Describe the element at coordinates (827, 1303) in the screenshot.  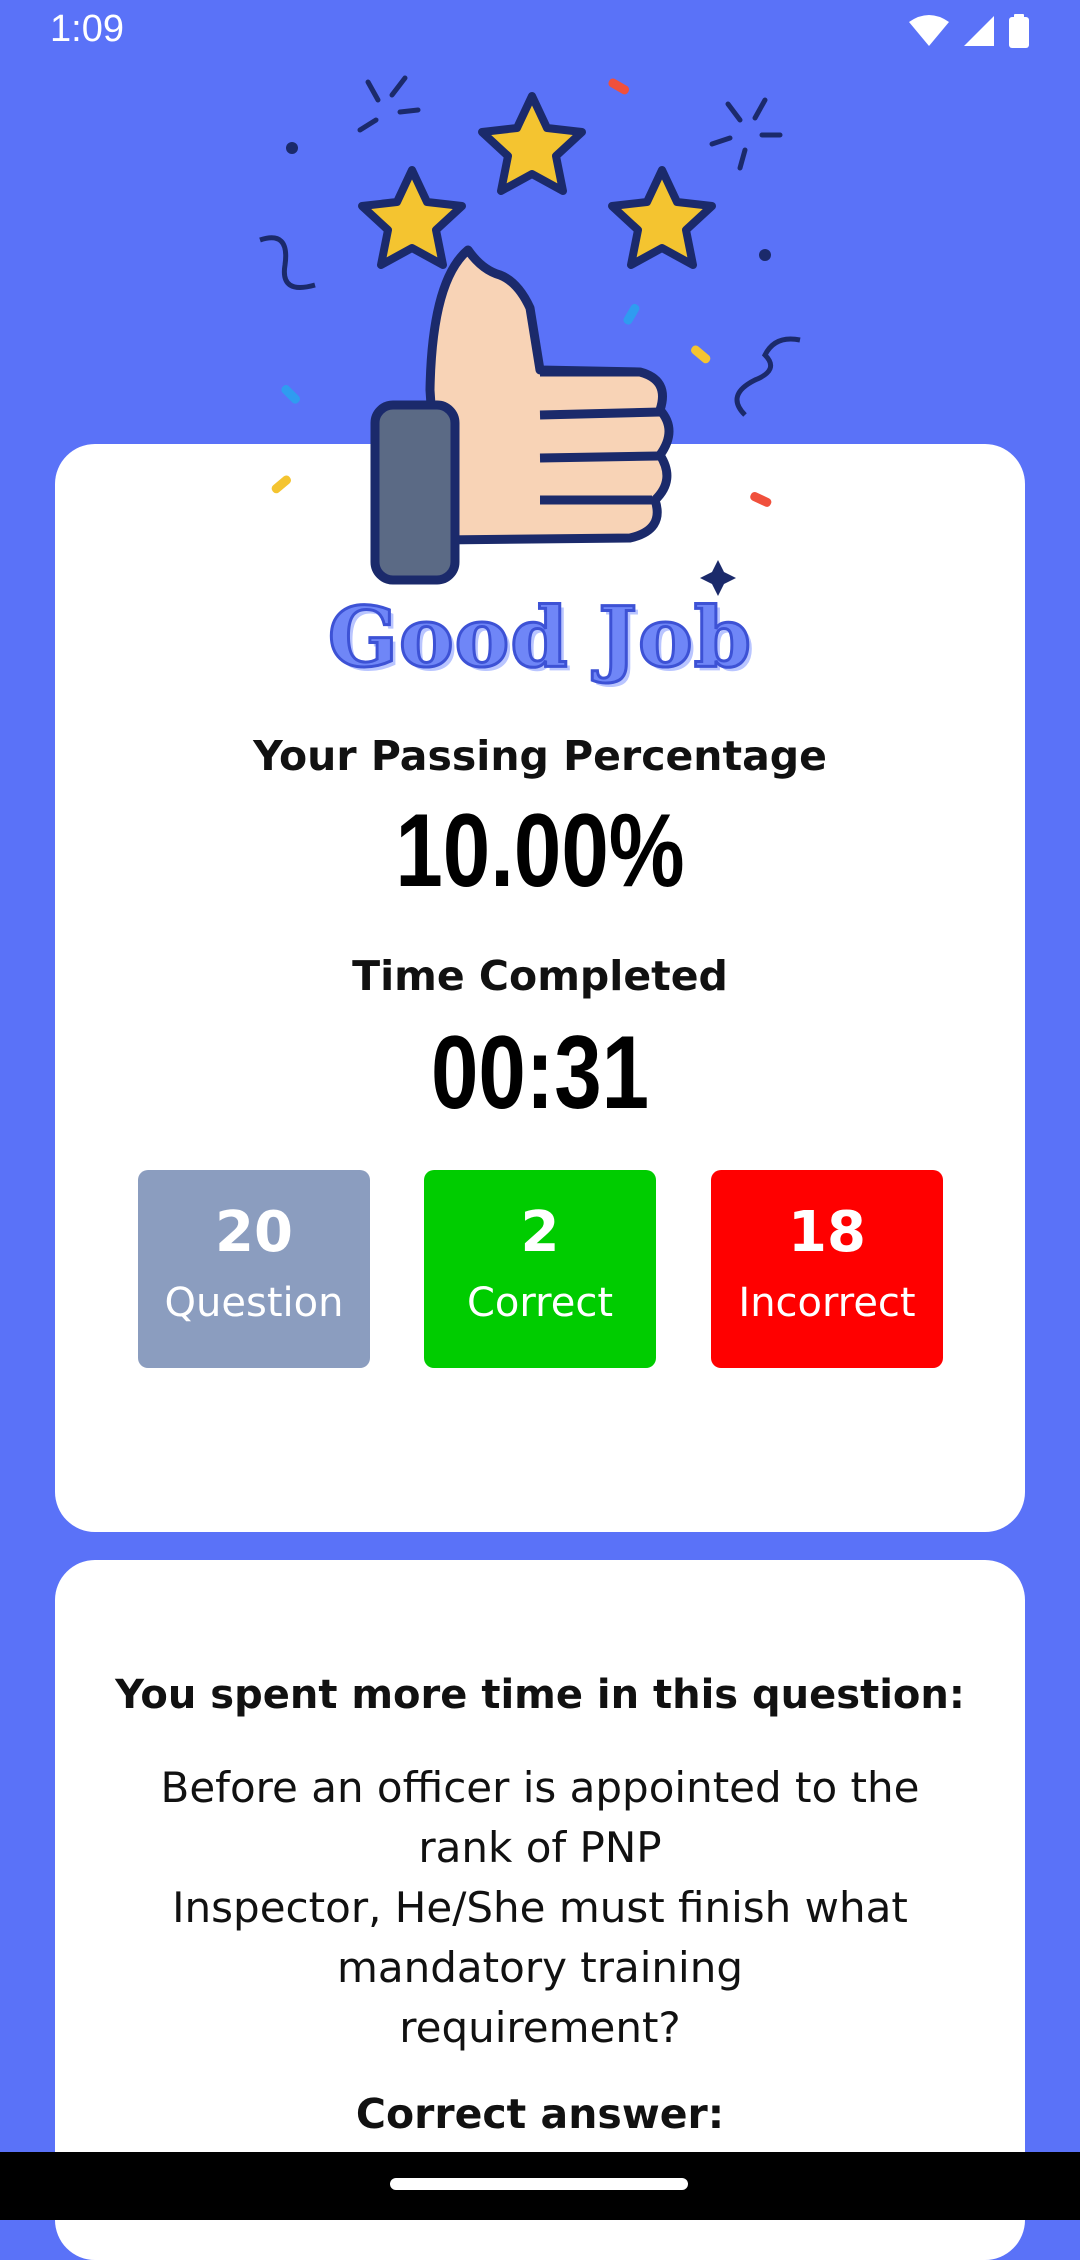
I see `incorrect-label: Incorrect` at that location.